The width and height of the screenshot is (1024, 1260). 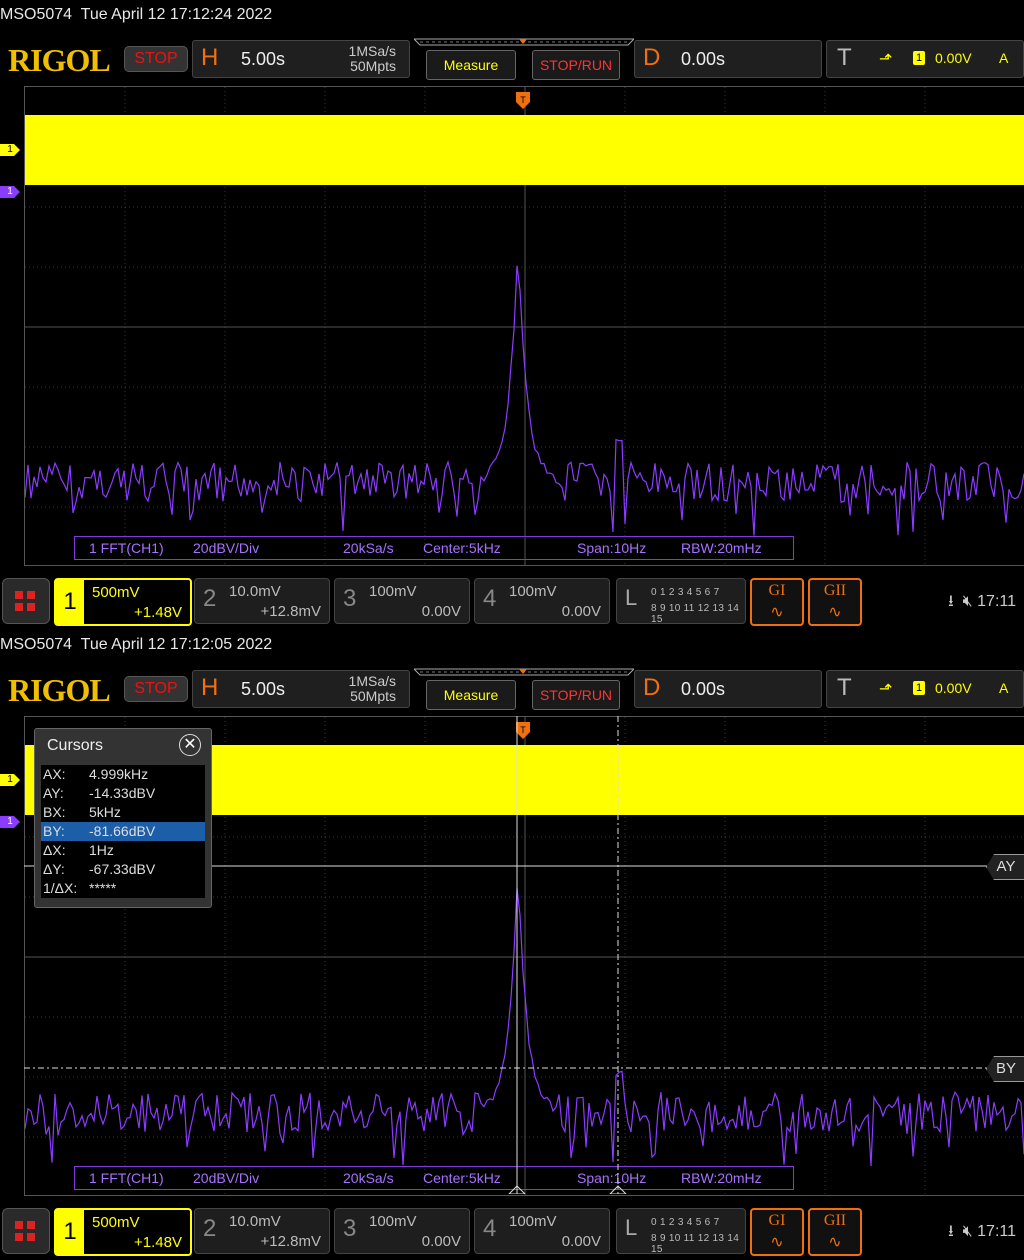 What do you see at coordinates (123, 812) in the screenshot?
I see `cursor-row: BX: 5kHz` at bounding box center [123, 812].